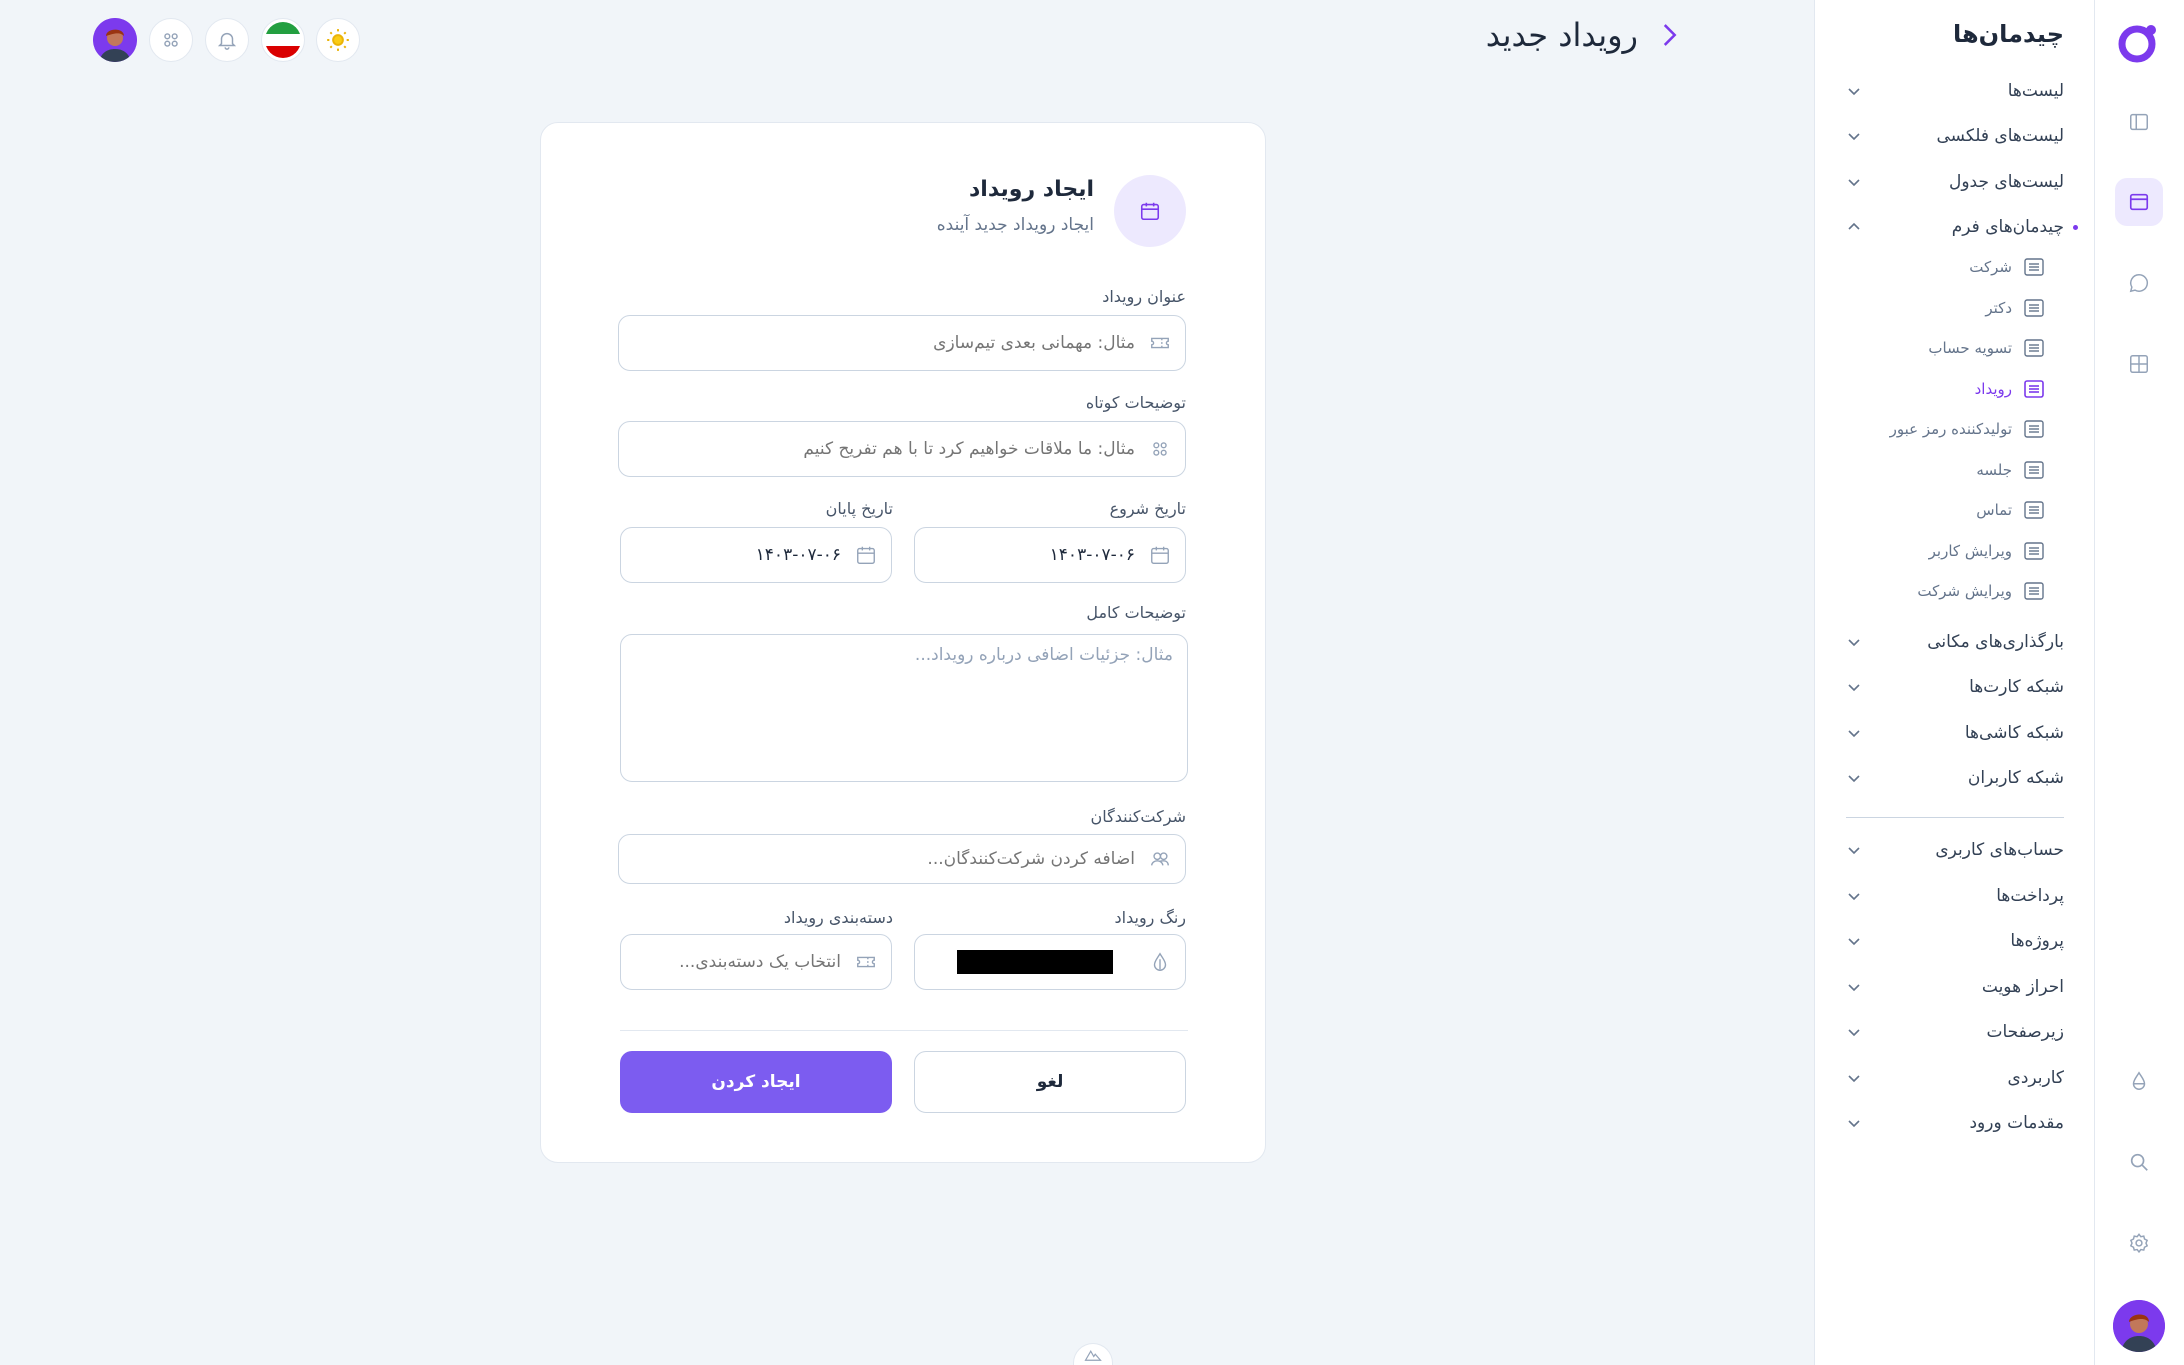  What do you see at coordinates (2139, 682) in the screenshot?
I see `icon-rail` at bounding box center [2139, 682].